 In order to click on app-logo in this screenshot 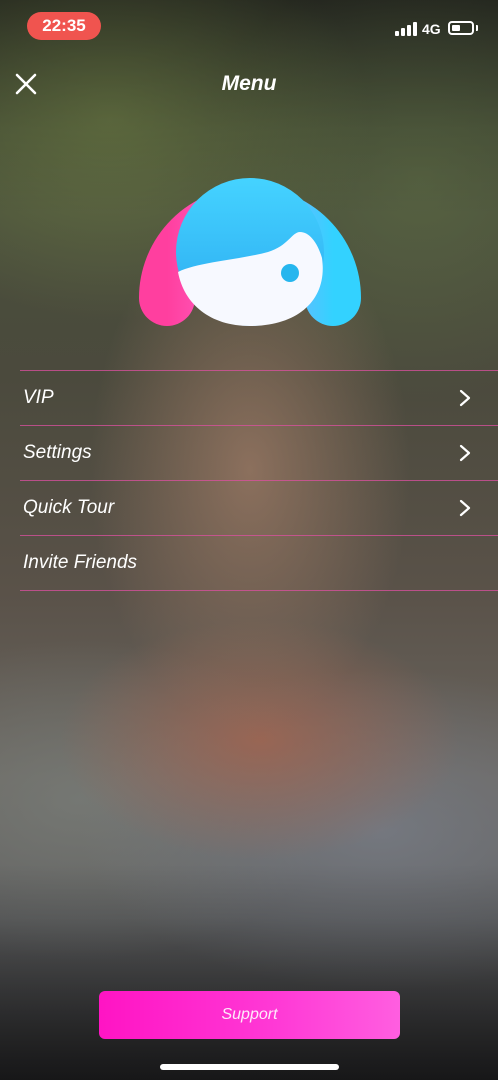, I will do `click(250, 235)`.